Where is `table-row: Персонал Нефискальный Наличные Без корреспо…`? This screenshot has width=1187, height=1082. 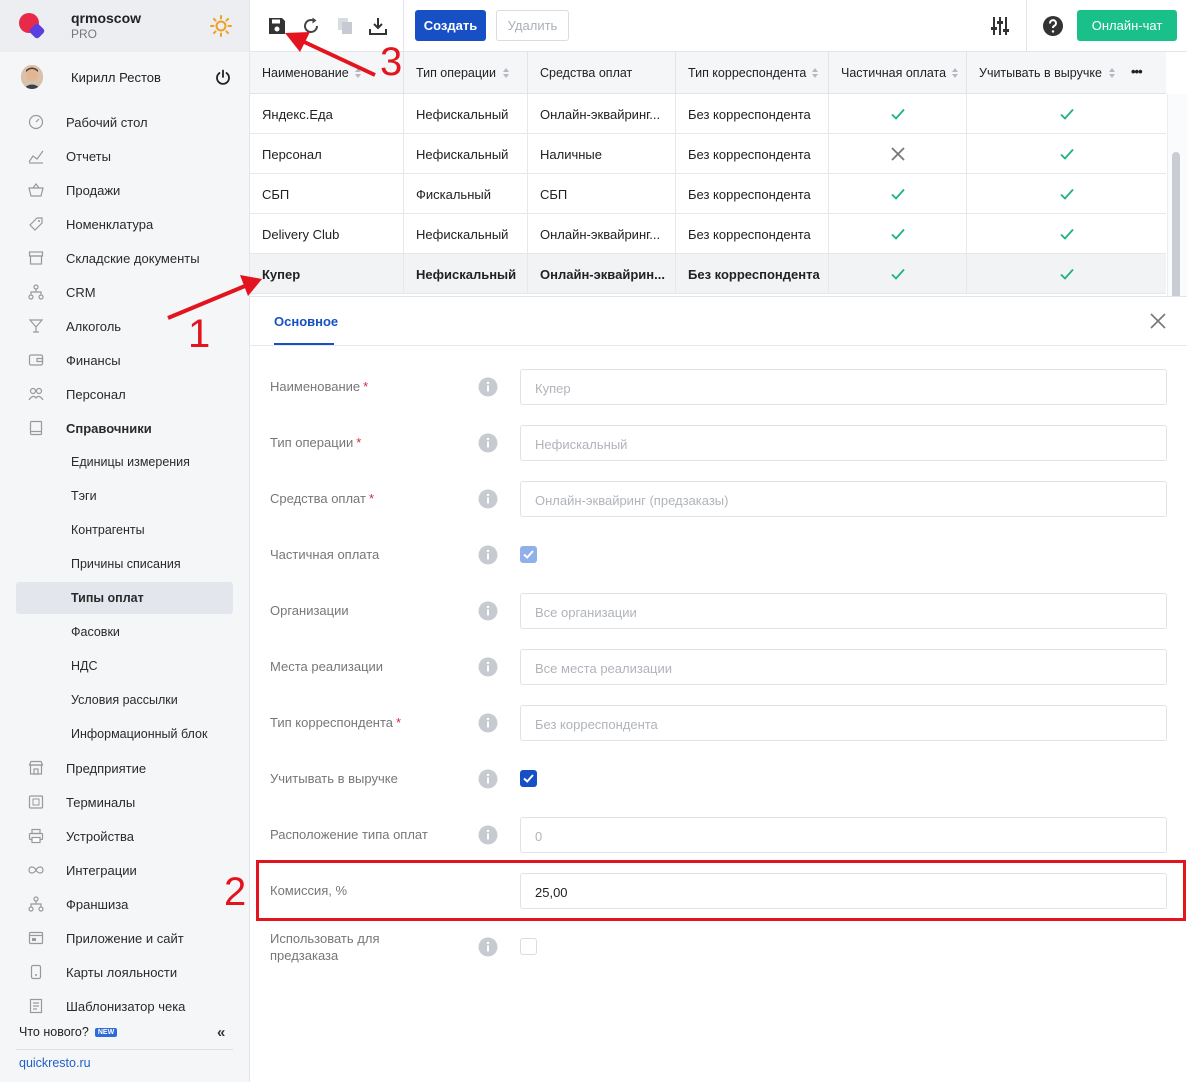 table-row: Персонал Нефискальный Наличные Без корреспо… is located at coordinates (708, 154).